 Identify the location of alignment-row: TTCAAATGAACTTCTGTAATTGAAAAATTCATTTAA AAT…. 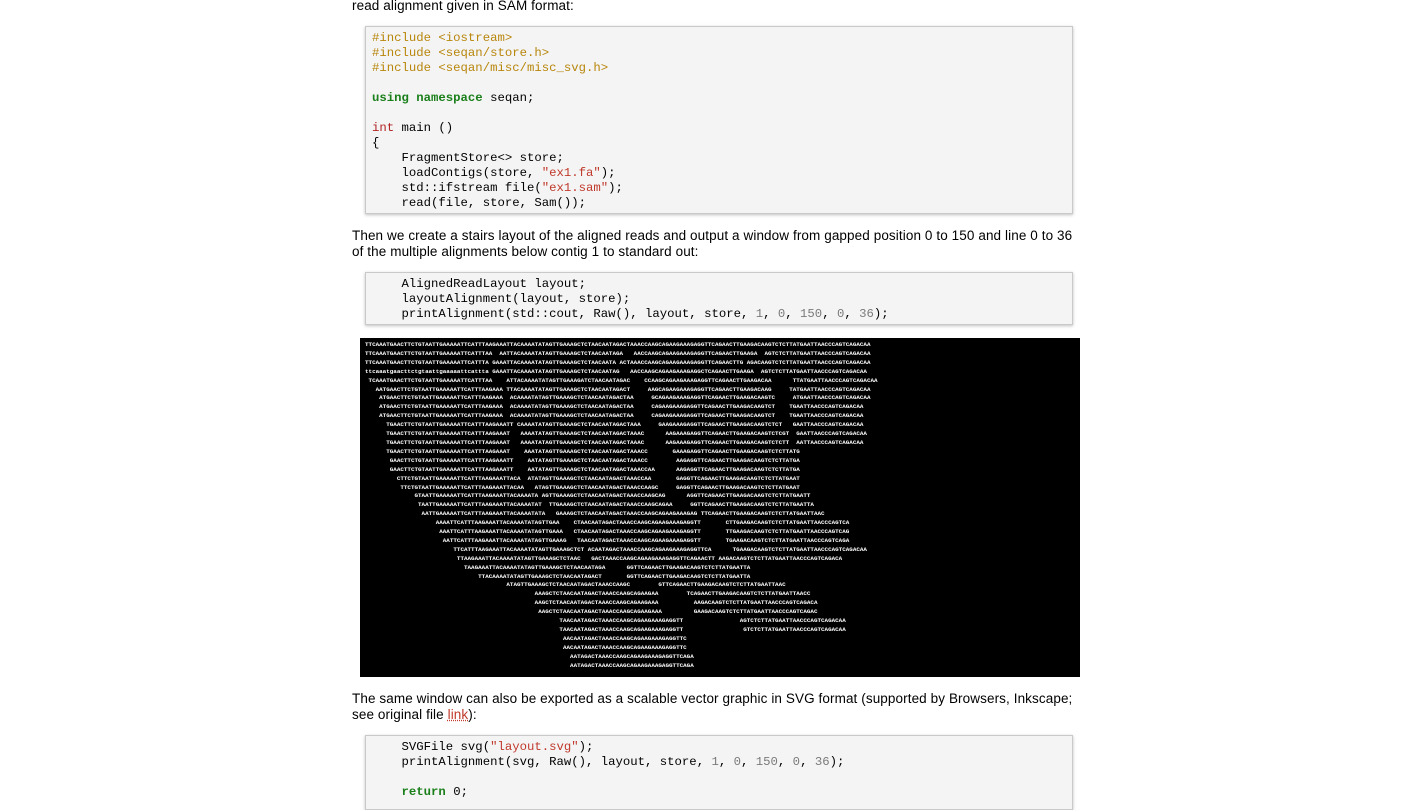
(618, 353).